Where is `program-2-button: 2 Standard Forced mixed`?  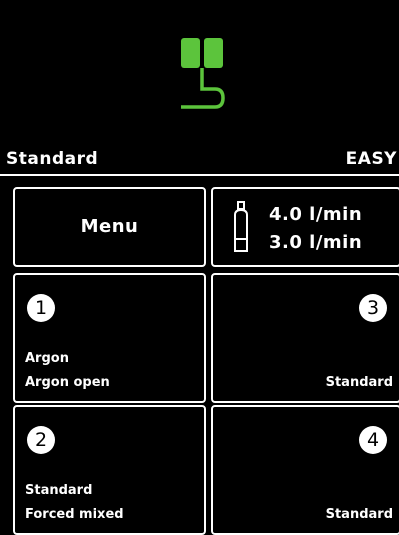 program-2-button: 2 Standard Forced mixed is located at coordinates (109, 470).